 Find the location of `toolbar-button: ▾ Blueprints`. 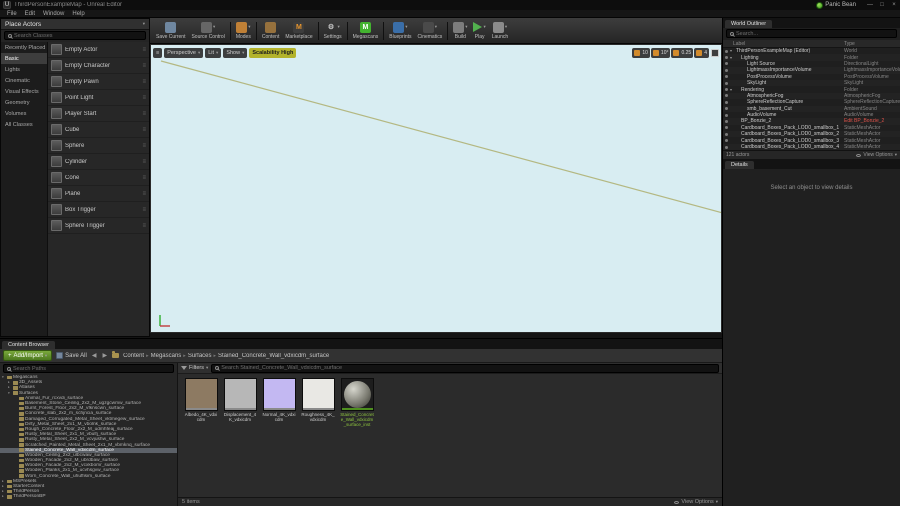

toolbar-button: ▾ Blueprints is located at coordinates (400, 31).